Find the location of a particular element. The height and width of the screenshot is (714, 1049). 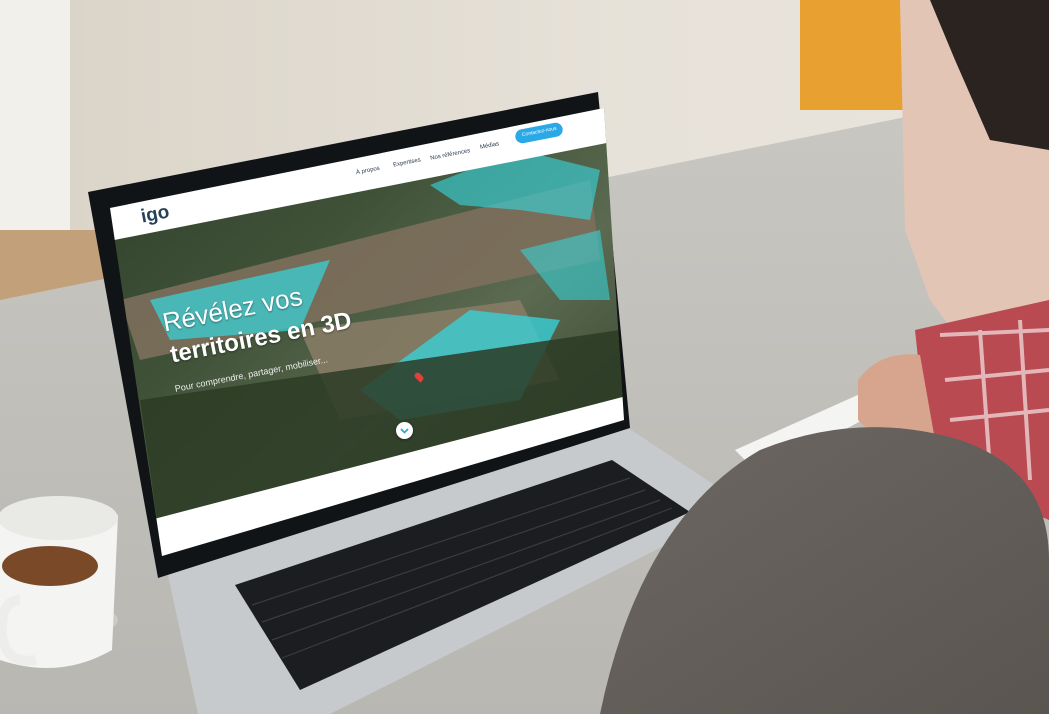

scroll-down-button is located at coordinates (404, 430).